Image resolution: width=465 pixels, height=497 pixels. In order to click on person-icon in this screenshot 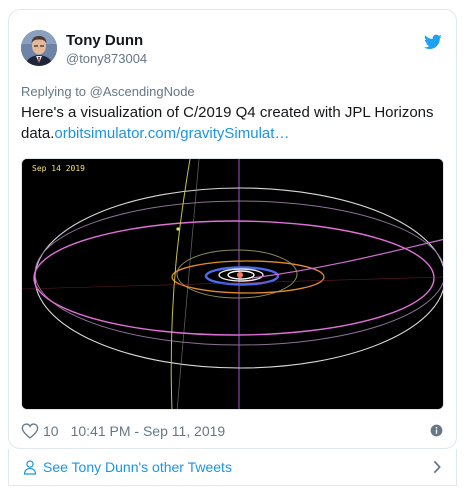, I will do `click(30, 467)`.